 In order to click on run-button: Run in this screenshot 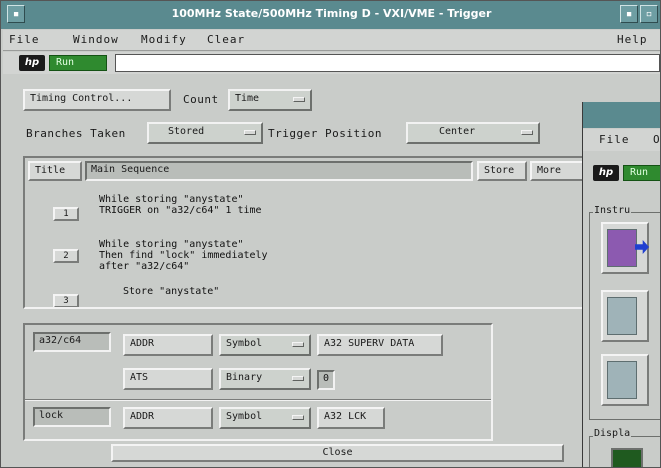, I will do `click(78, 63)`.